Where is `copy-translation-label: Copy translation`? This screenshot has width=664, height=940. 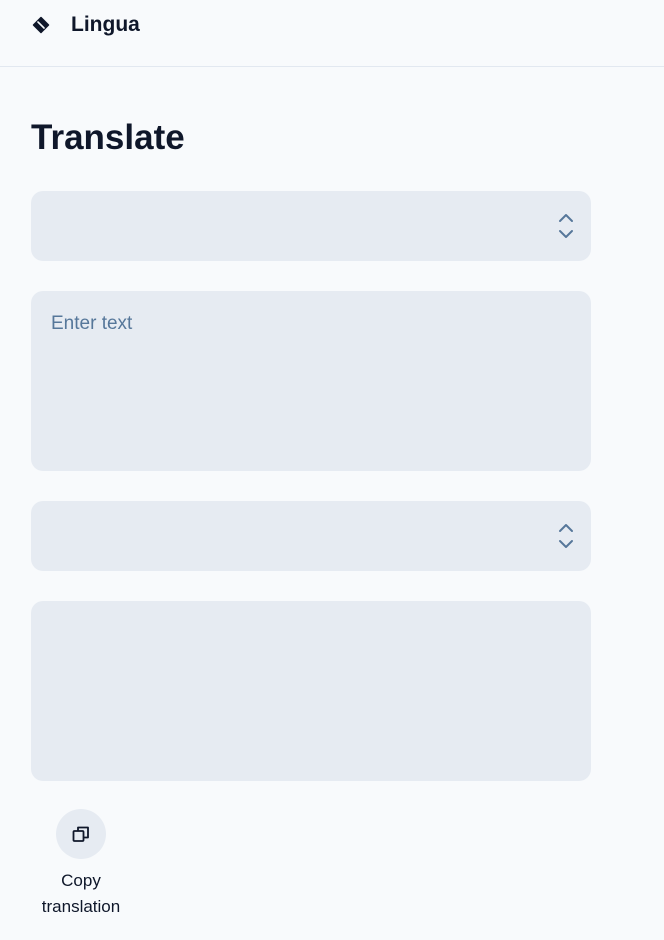
copy-translation-label: Copy translation is located at coordinates (81, 894).